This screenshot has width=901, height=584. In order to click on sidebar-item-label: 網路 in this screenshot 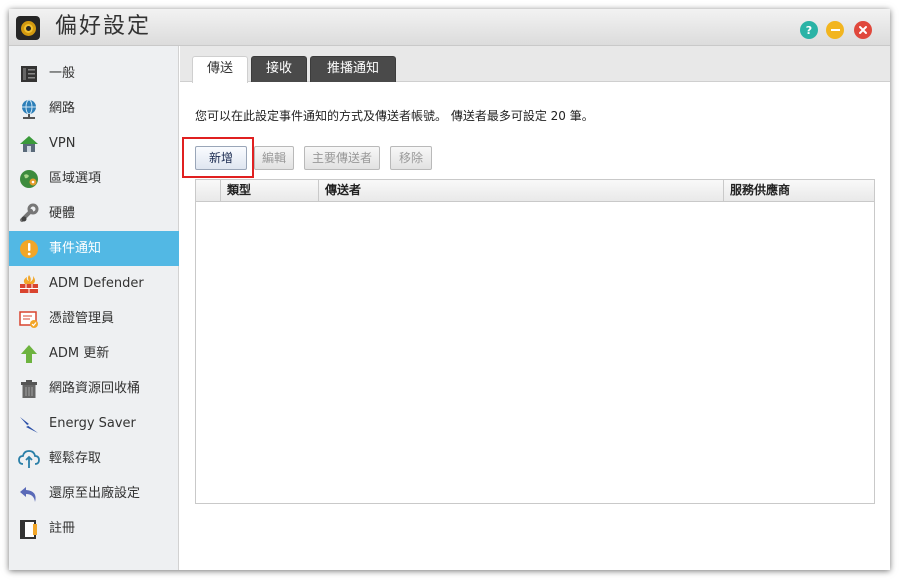, I will do `click(62, 108)`.